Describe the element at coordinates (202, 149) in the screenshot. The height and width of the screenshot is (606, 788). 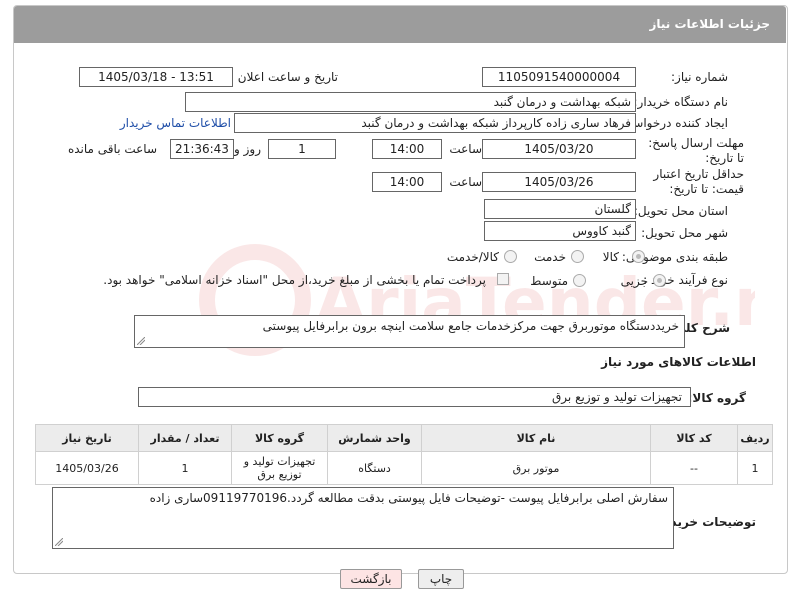
I see `remaining-time-field: 21:36:43` at that location.